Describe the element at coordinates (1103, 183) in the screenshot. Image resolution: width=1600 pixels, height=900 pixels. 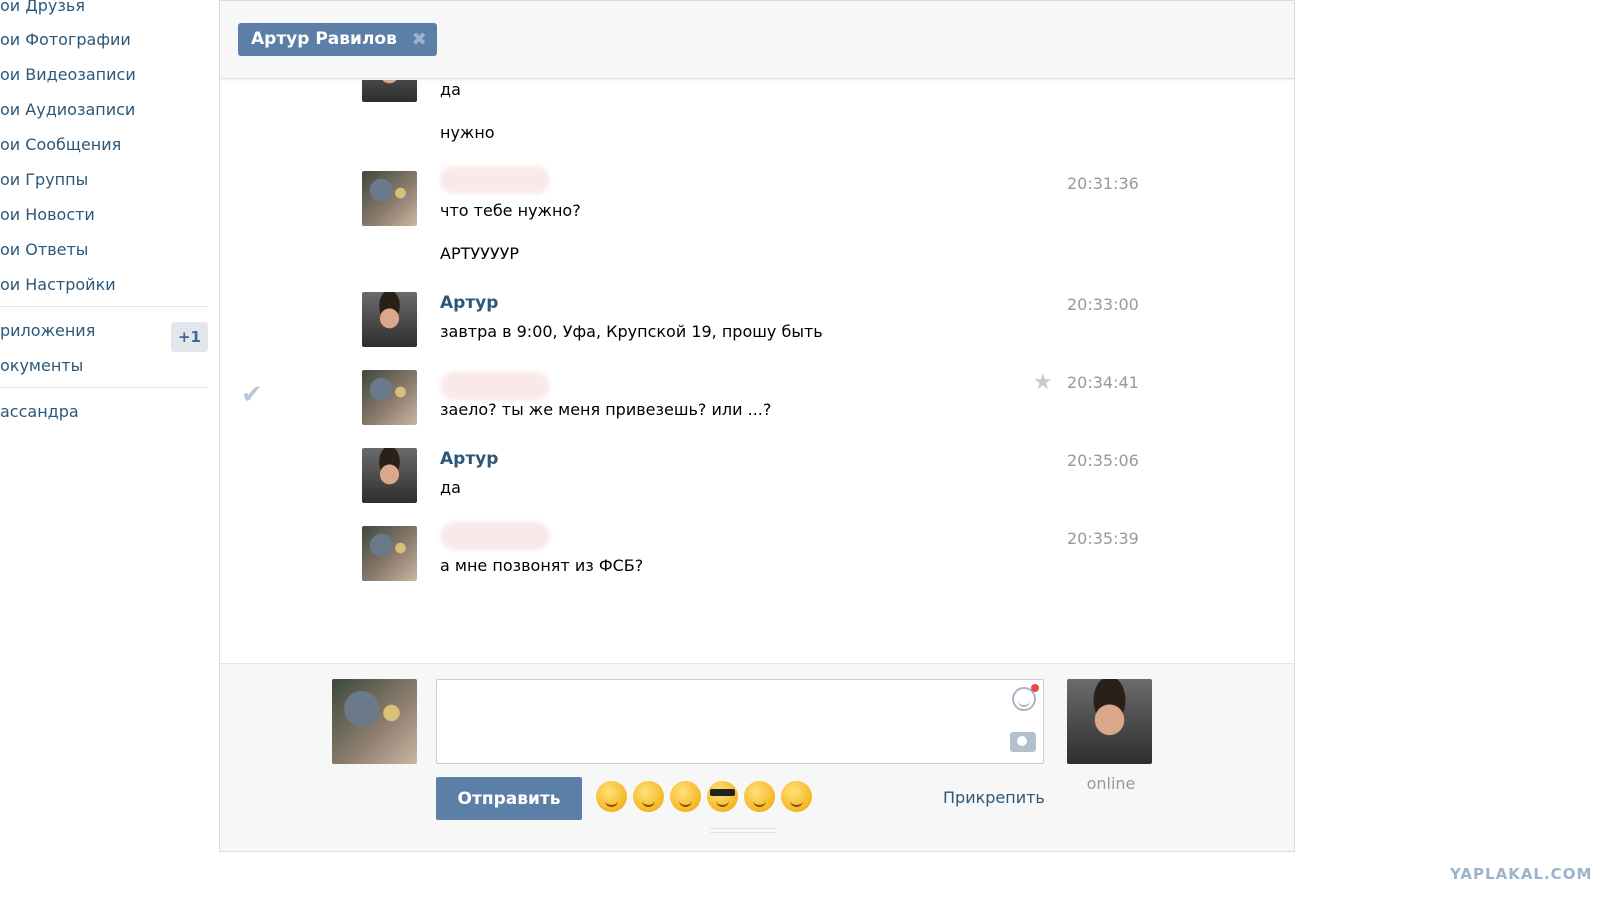
I see `message-time: 20:31:36` at that location.